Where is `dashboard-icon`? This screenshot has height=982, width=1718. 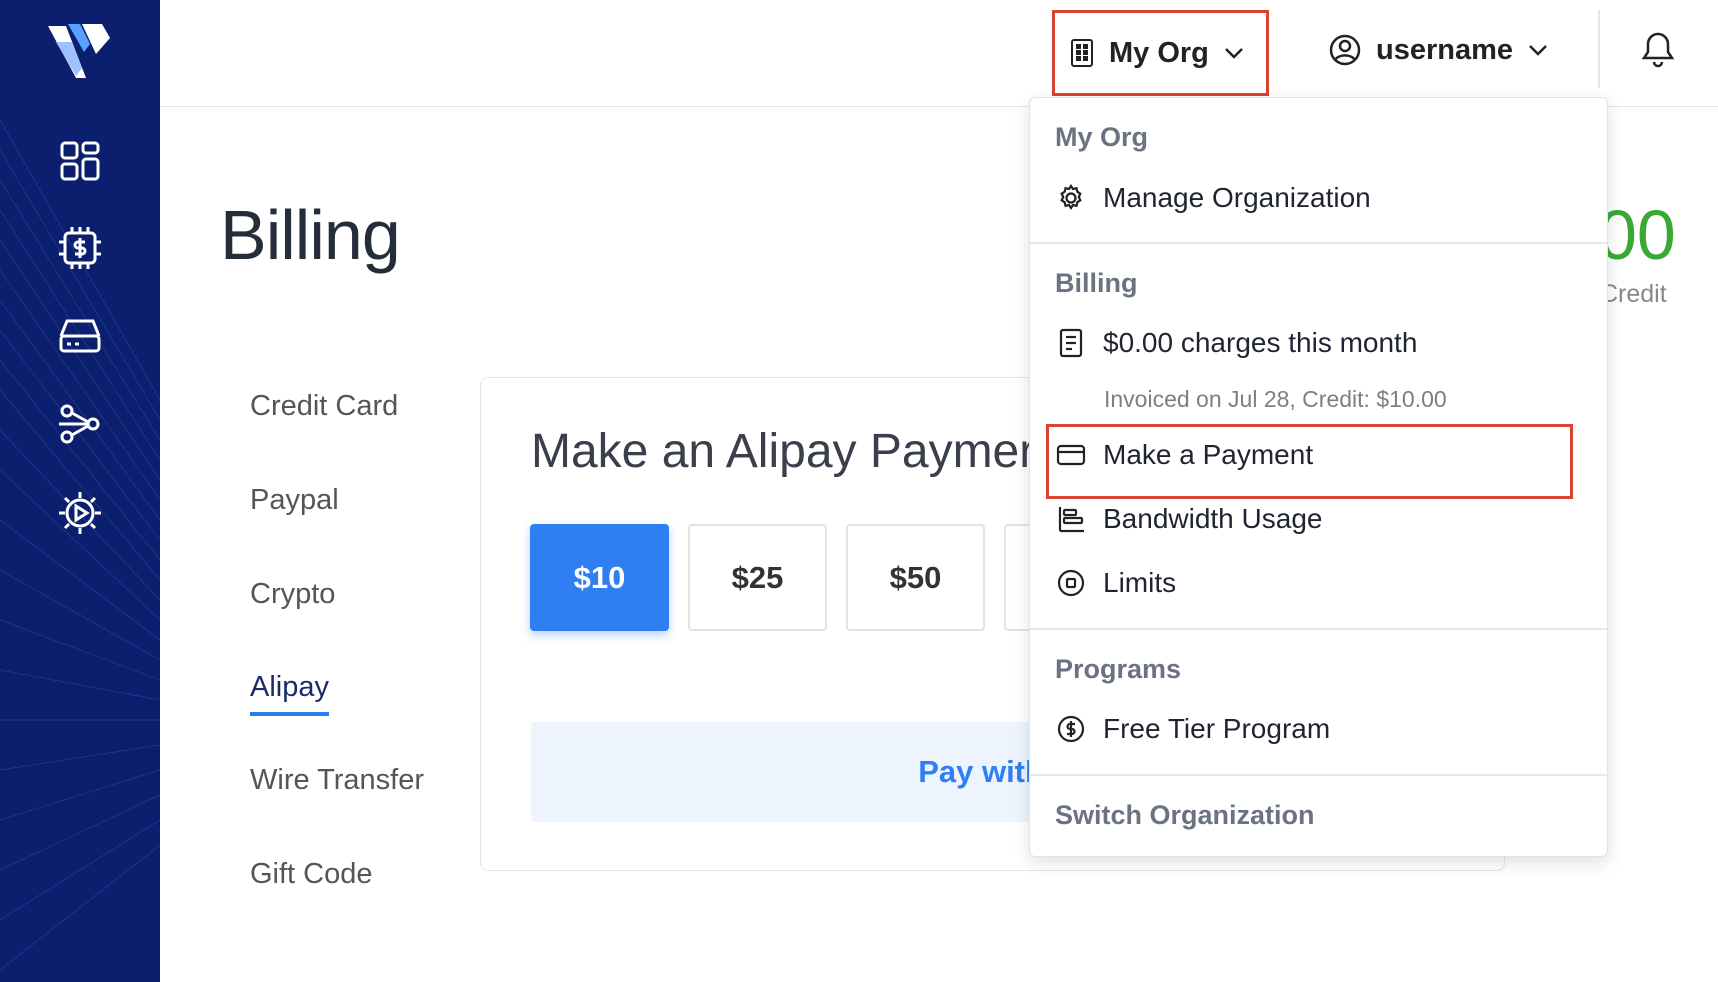
dashboard-icon is located at coordinates (80, 161).